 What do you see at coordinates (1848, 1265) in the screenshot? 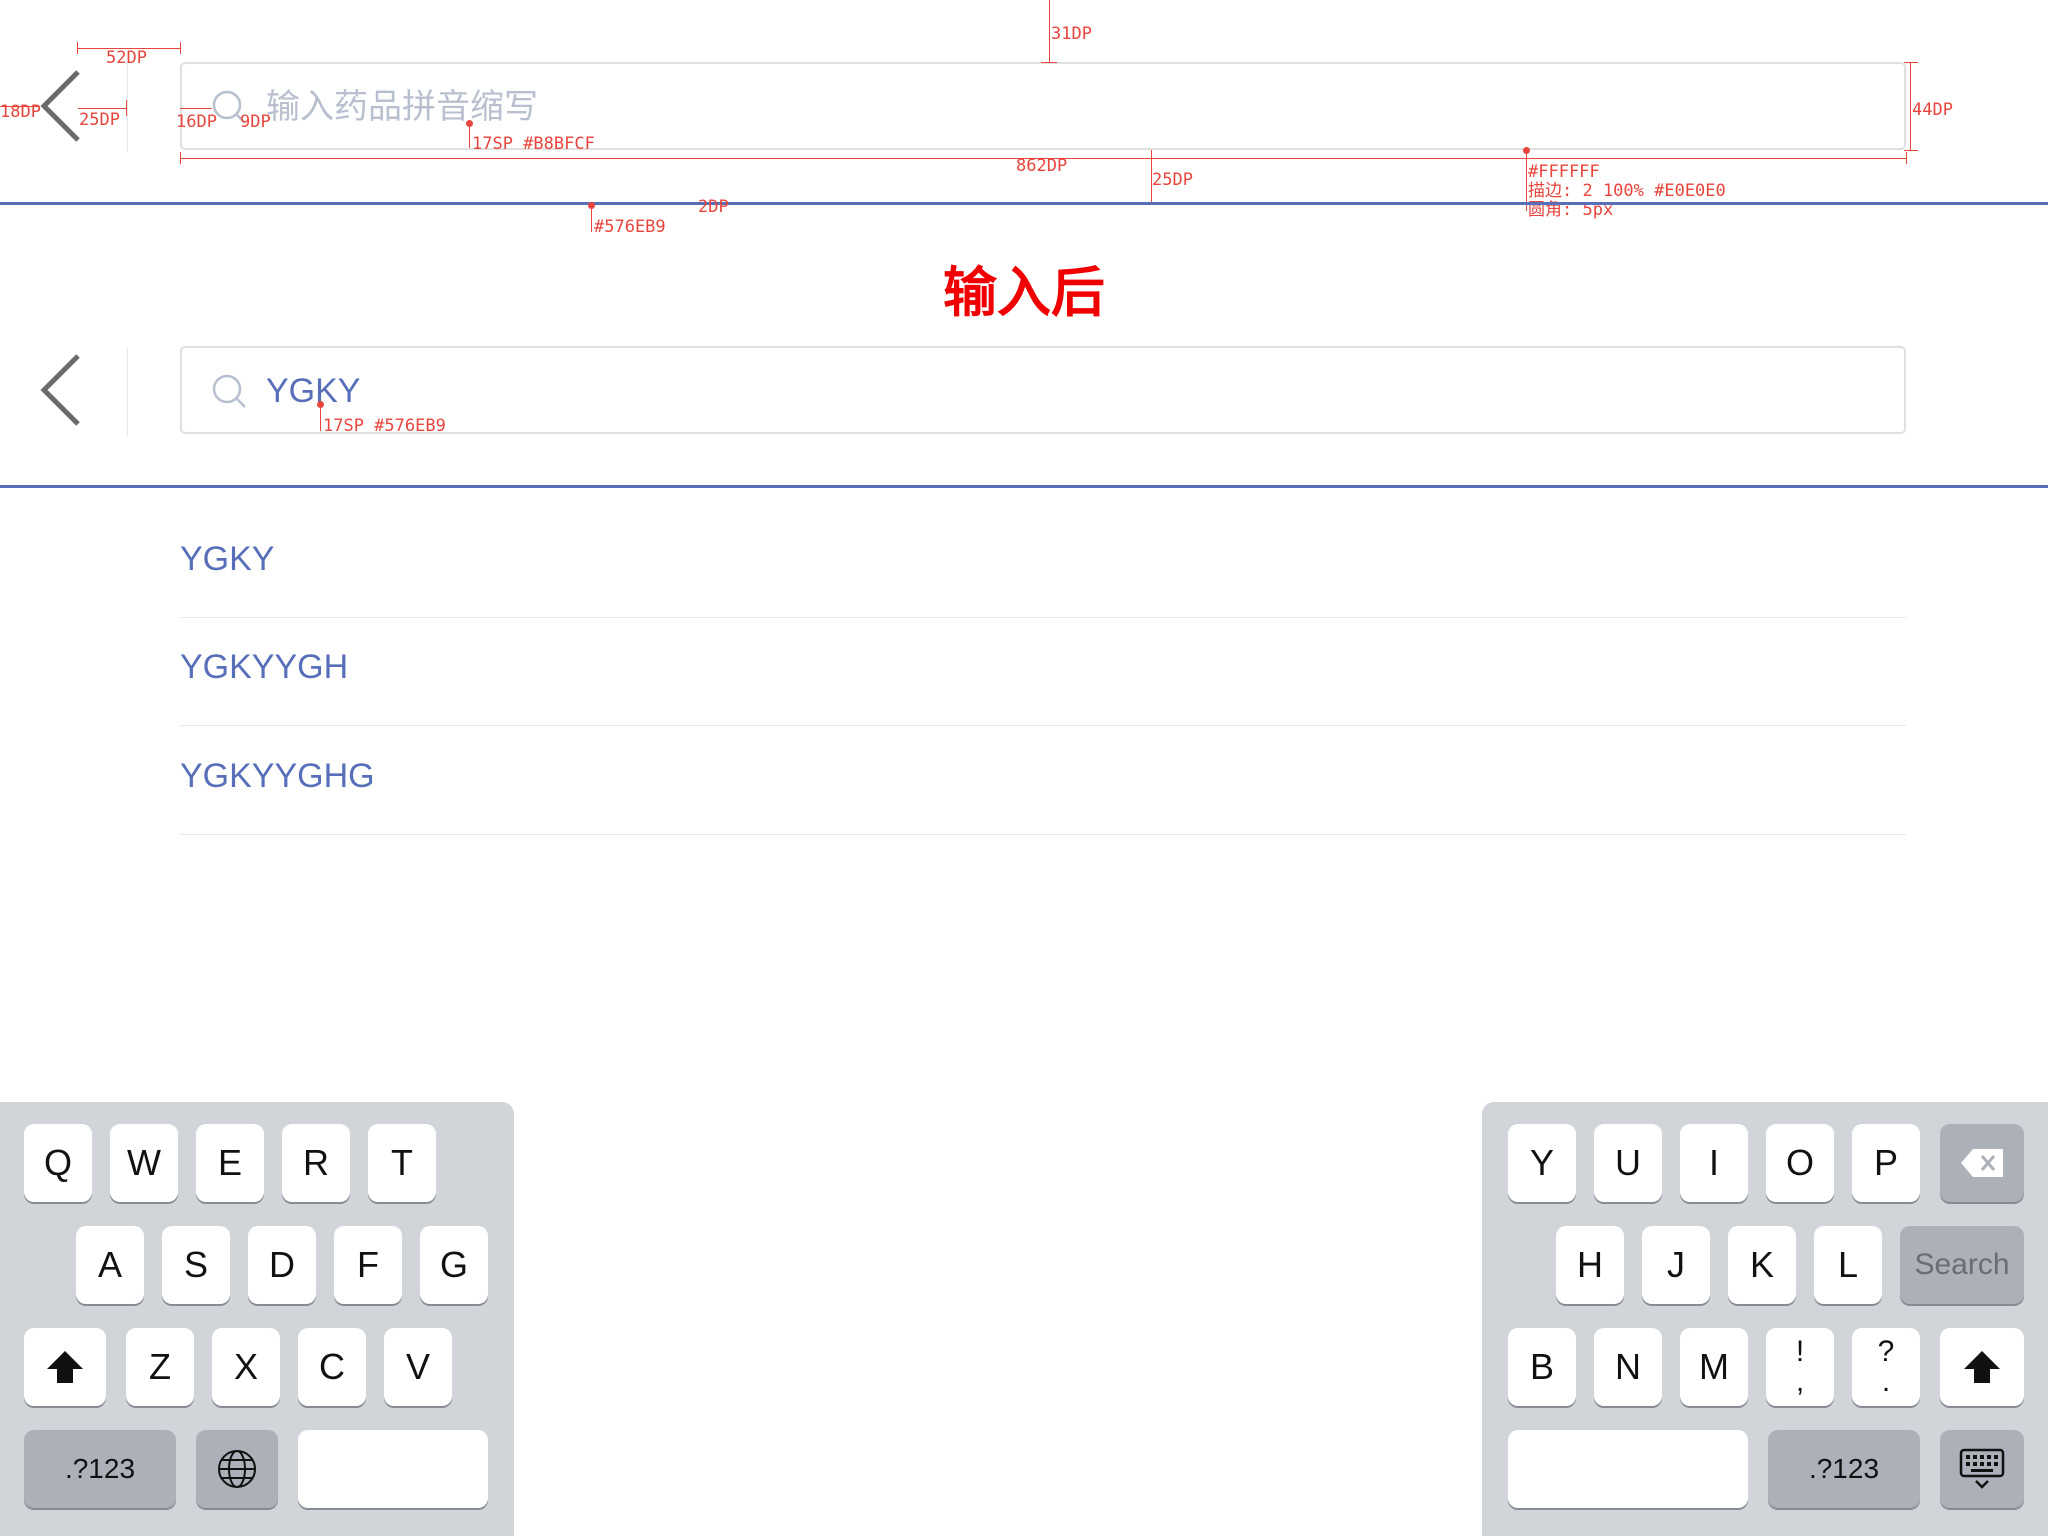
I see `key-l: L` at bounding box center [1848, 1265].